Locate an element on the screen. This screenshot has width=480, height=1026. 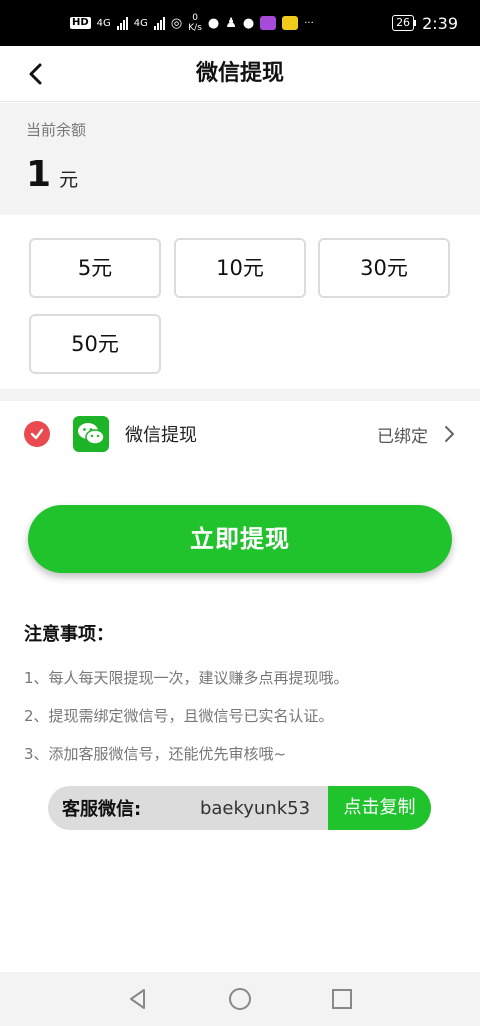
status-left: HD 4G 4G ◎ 0 K/s ● ♟ ● ··· is located at coordinates (192, 23).